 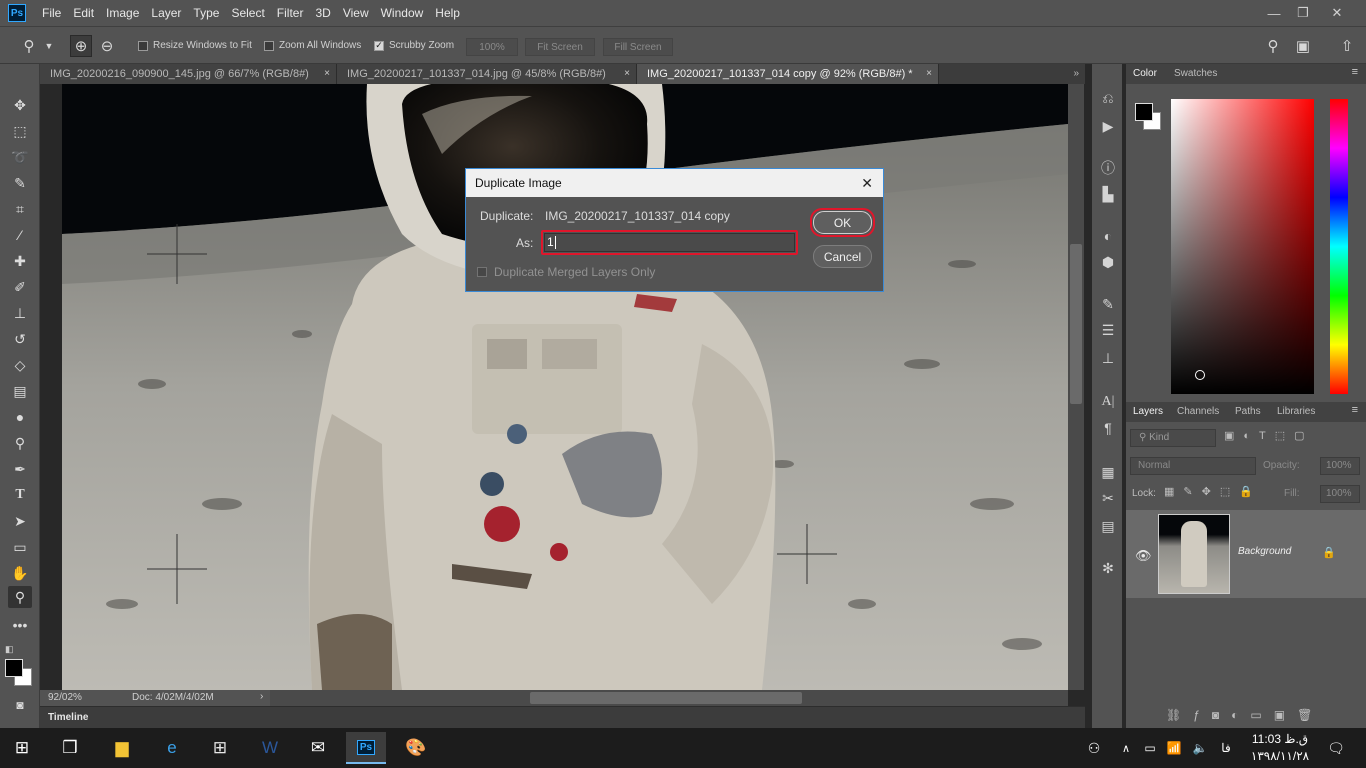 I want to click on menu-edit: Edit, so click(x=83, y=13).